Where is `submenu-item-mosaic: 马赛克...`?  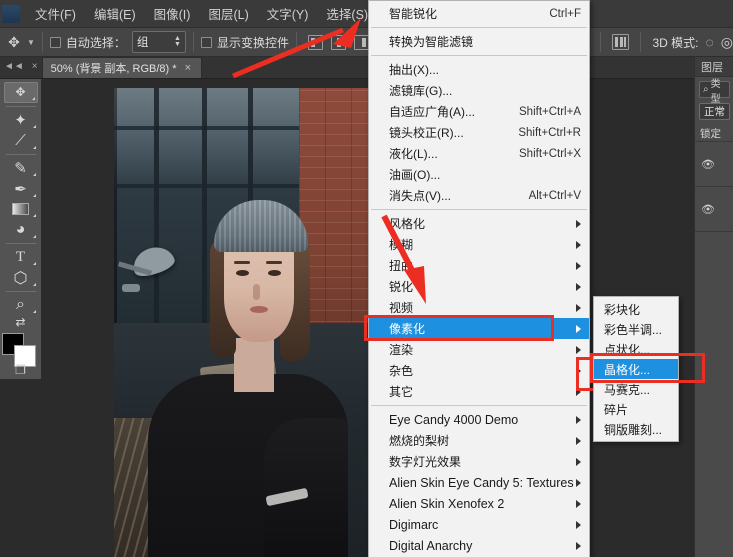
submenu-item-mosaic: 马赛克... is located at coordinates (636, 389).